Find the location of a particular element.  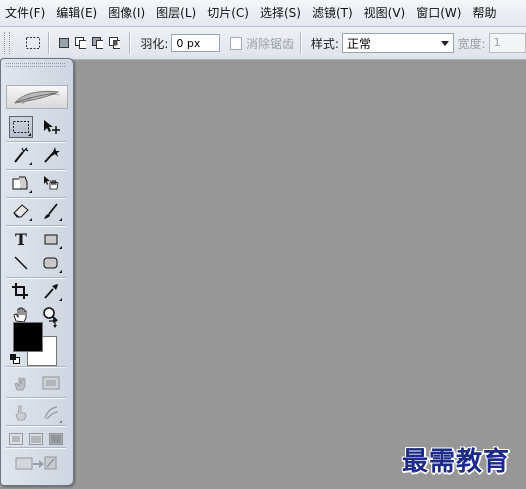

intersect-selection-icon is located at coordinates (115, 43).